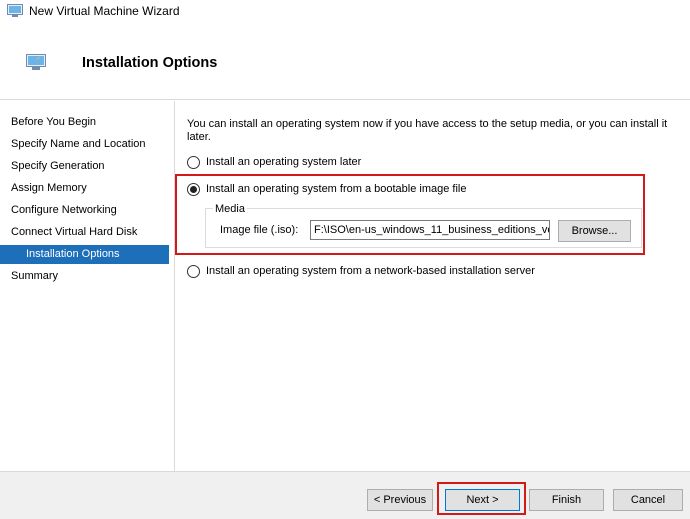  What do you see at coordinates (259, 230) in the screenshot?
I see `iso-file-label: Image file (.iso):` at bounding box center [259, 230].